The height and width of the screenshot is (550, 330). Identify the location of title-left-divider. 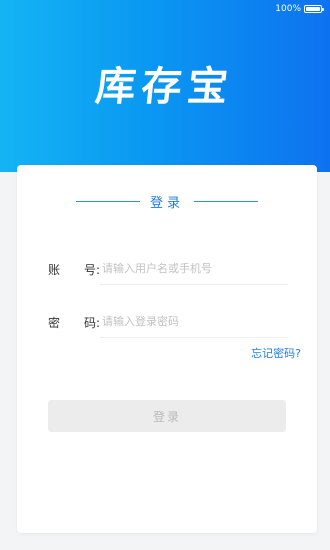
(107, 201).